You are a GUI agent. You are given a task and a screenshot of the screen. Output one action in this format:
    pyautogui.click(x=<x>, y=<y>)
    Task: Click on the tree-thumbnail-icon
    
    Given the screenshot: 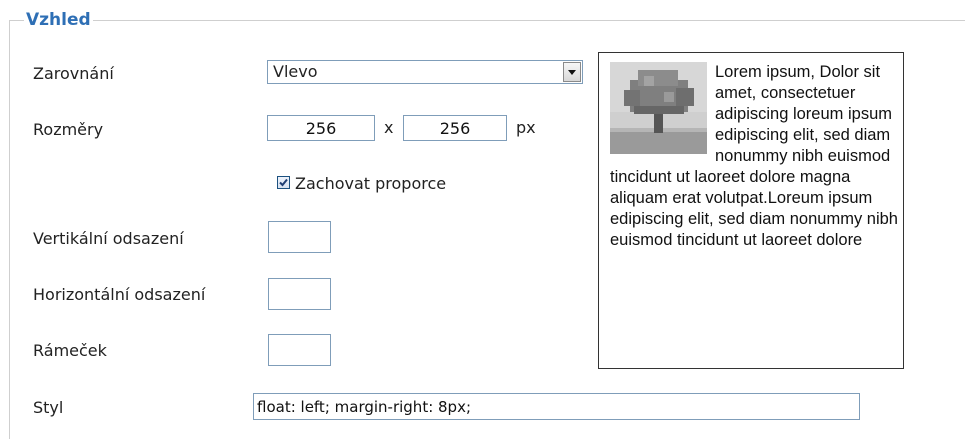 What is the action you would take?
    pyautogui.click(x=658, y=108)
    